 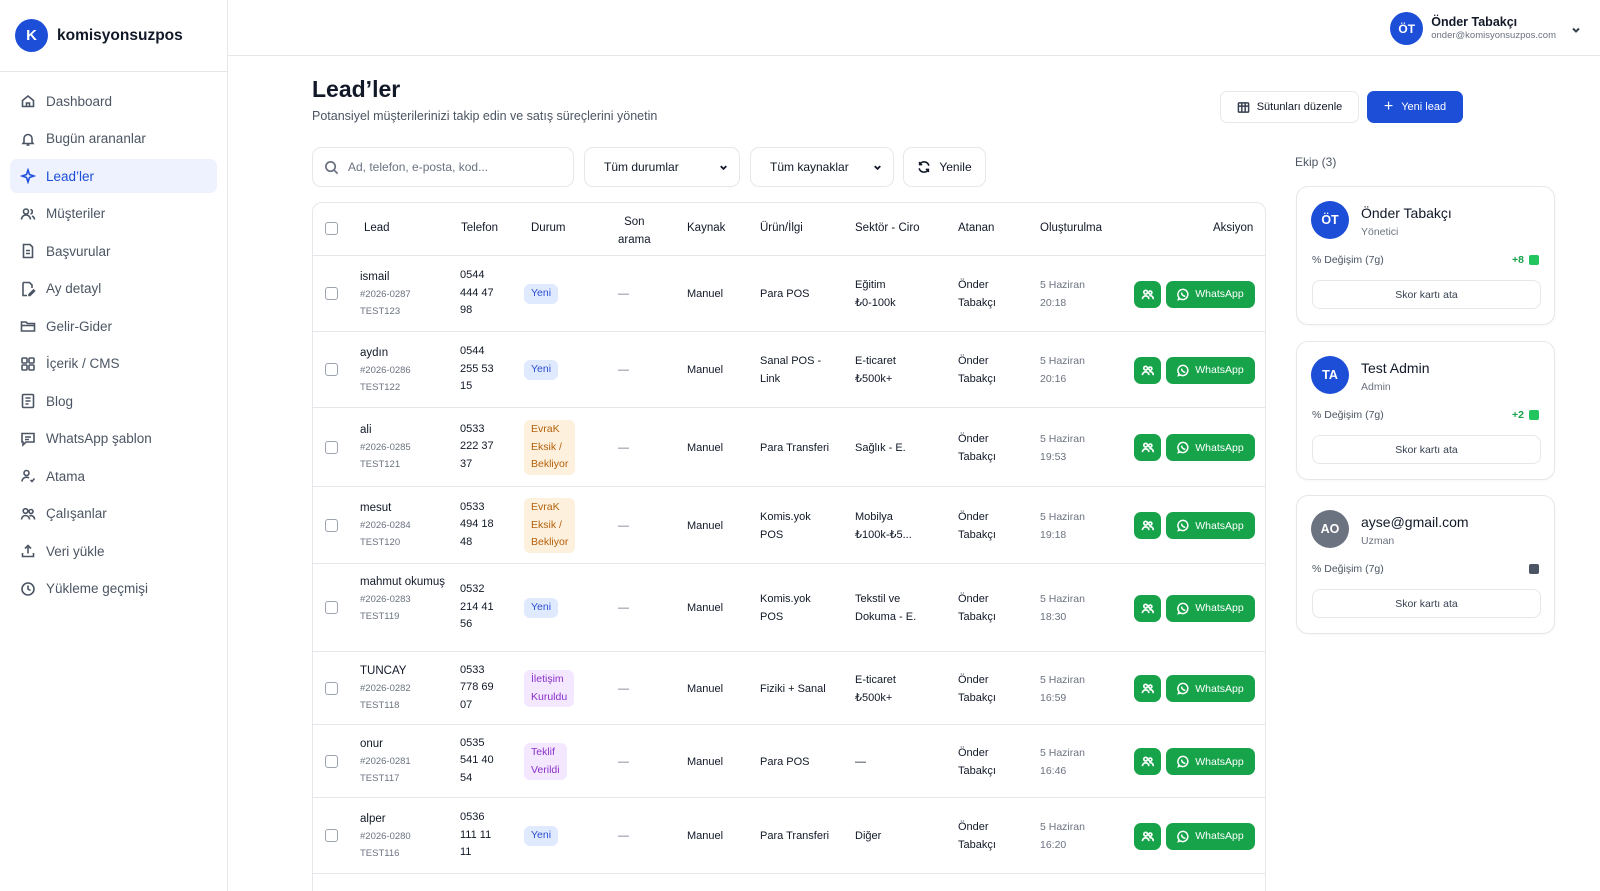 What do you see at coordinates (83, 363) in the screenshot?
I see `sidebar-item-label: İçerik / CMS` at bounding box center [83, 363].